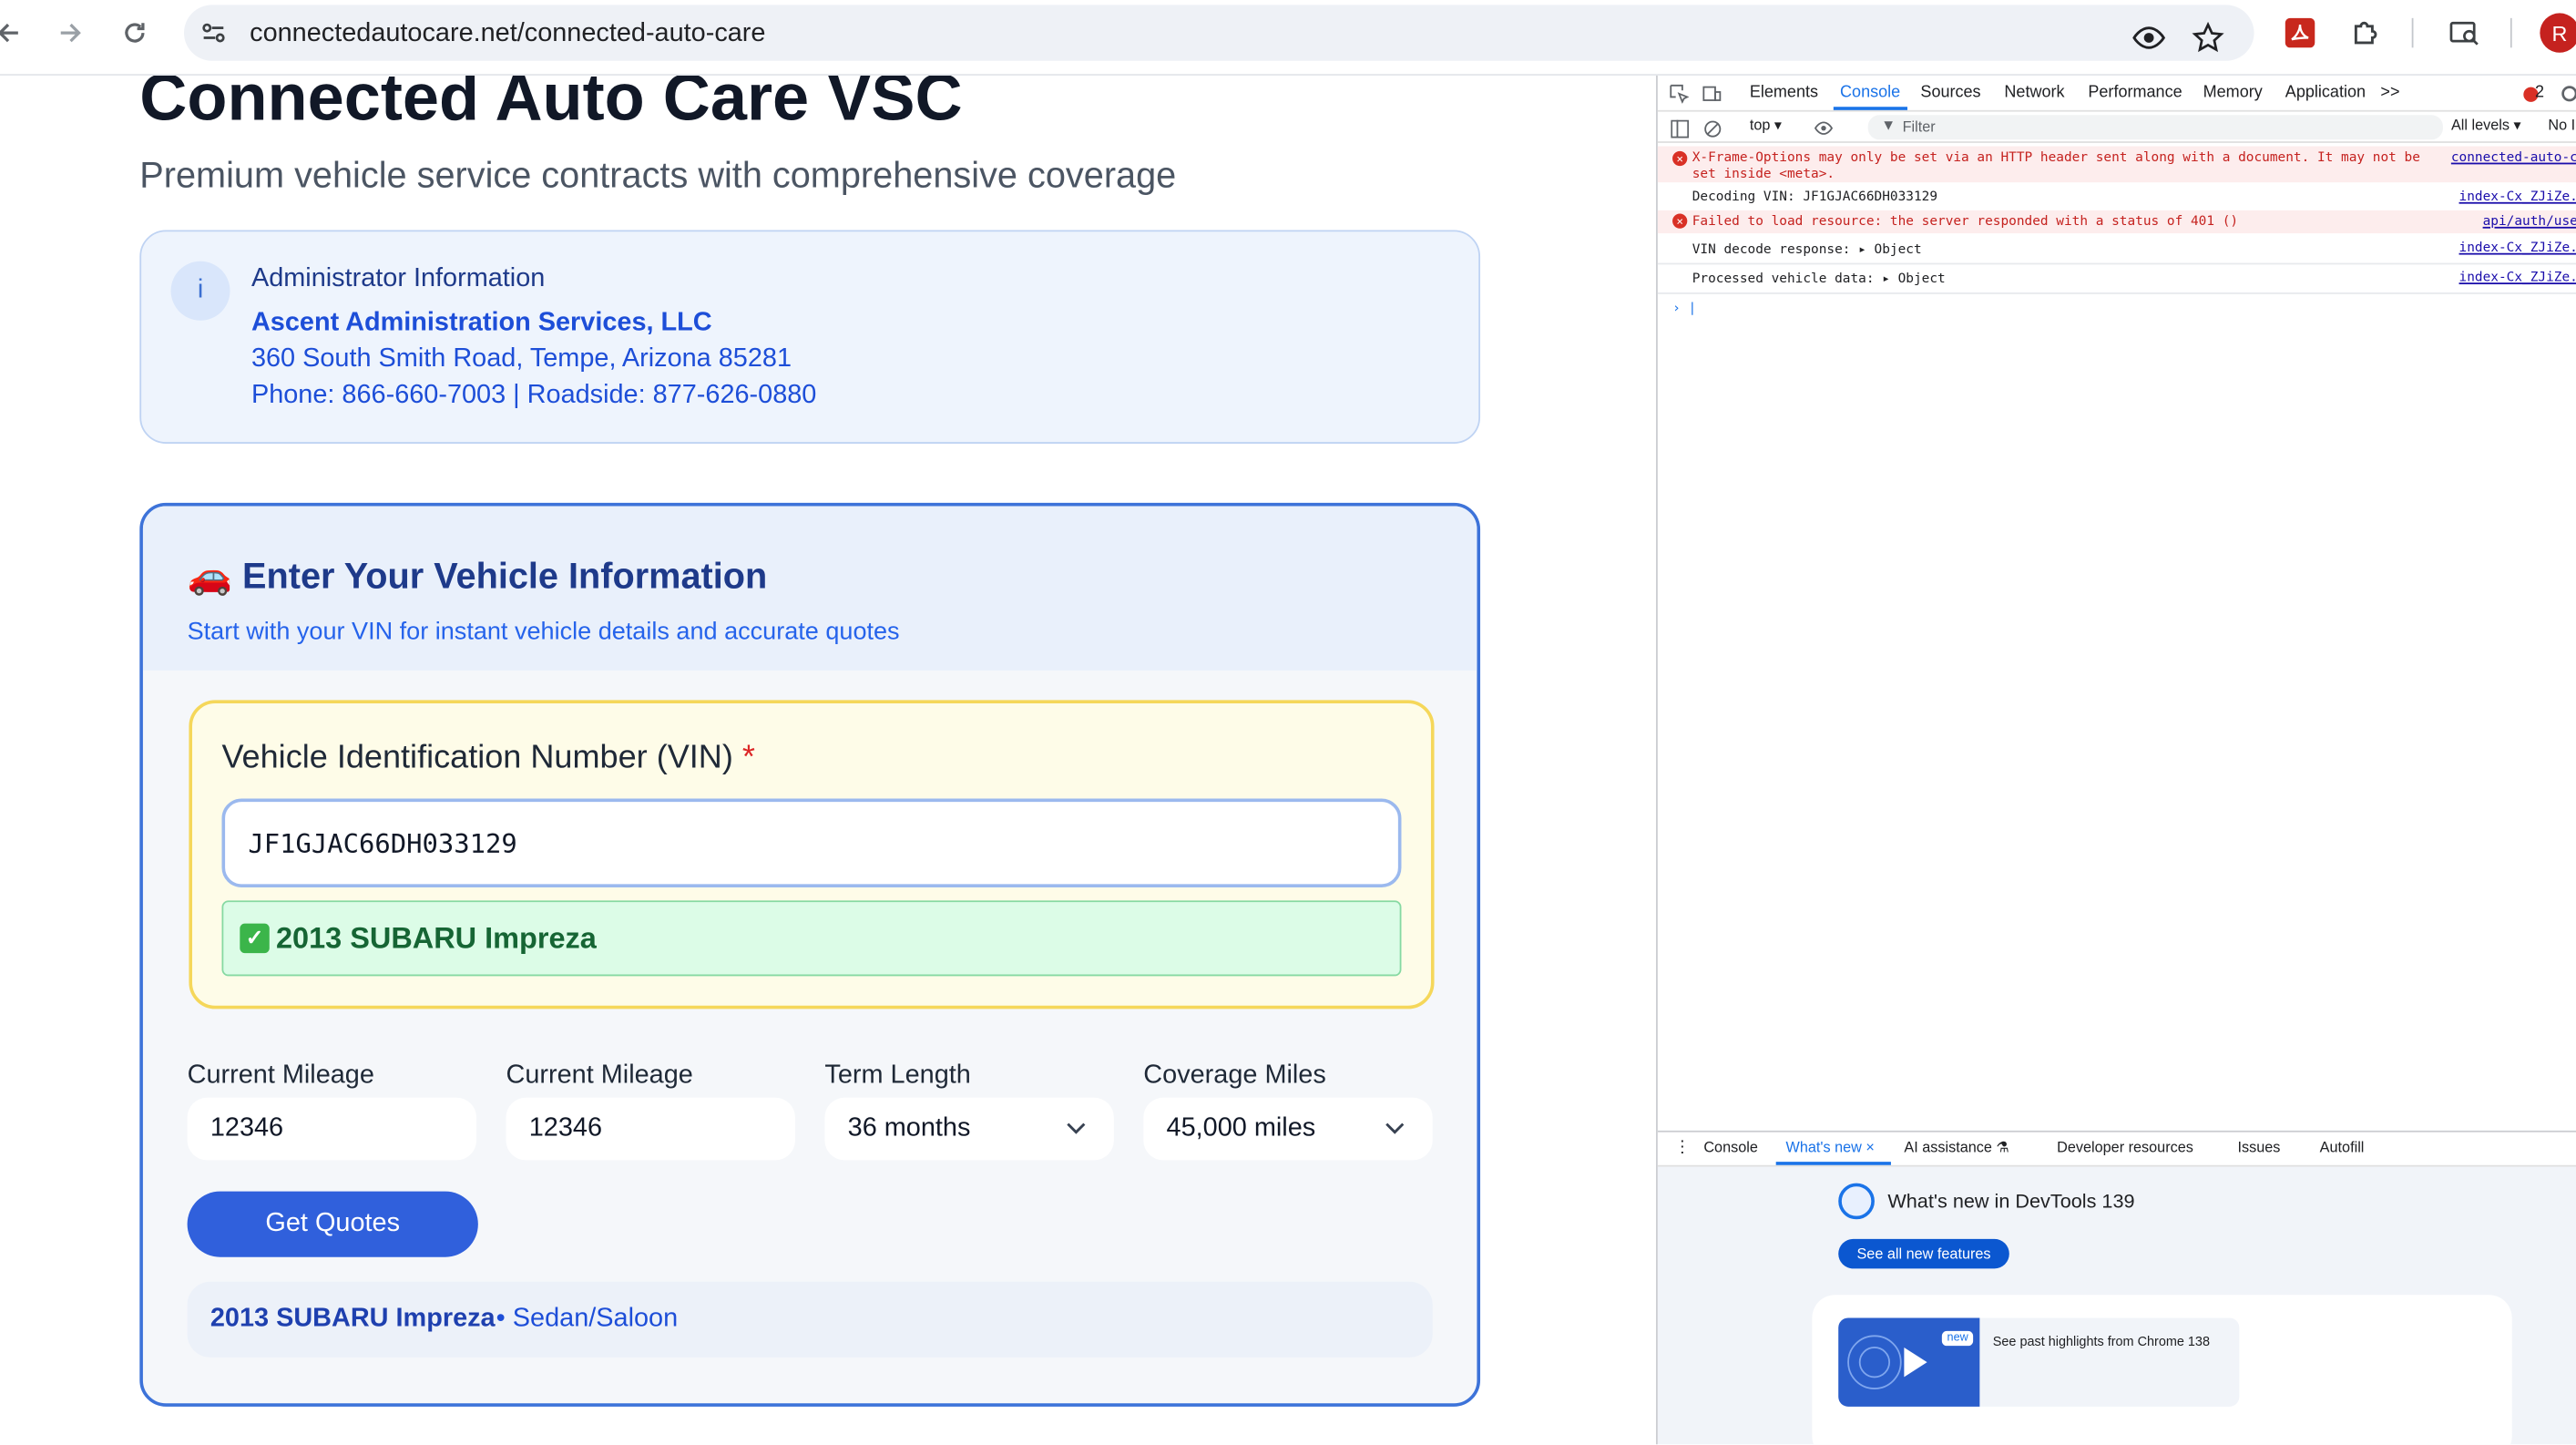  What do you see at coordinates (2342, 1147) in the screenshot?
I see `drawer-tab-autofill: Autofill` at bounding box center [2342, 1147].